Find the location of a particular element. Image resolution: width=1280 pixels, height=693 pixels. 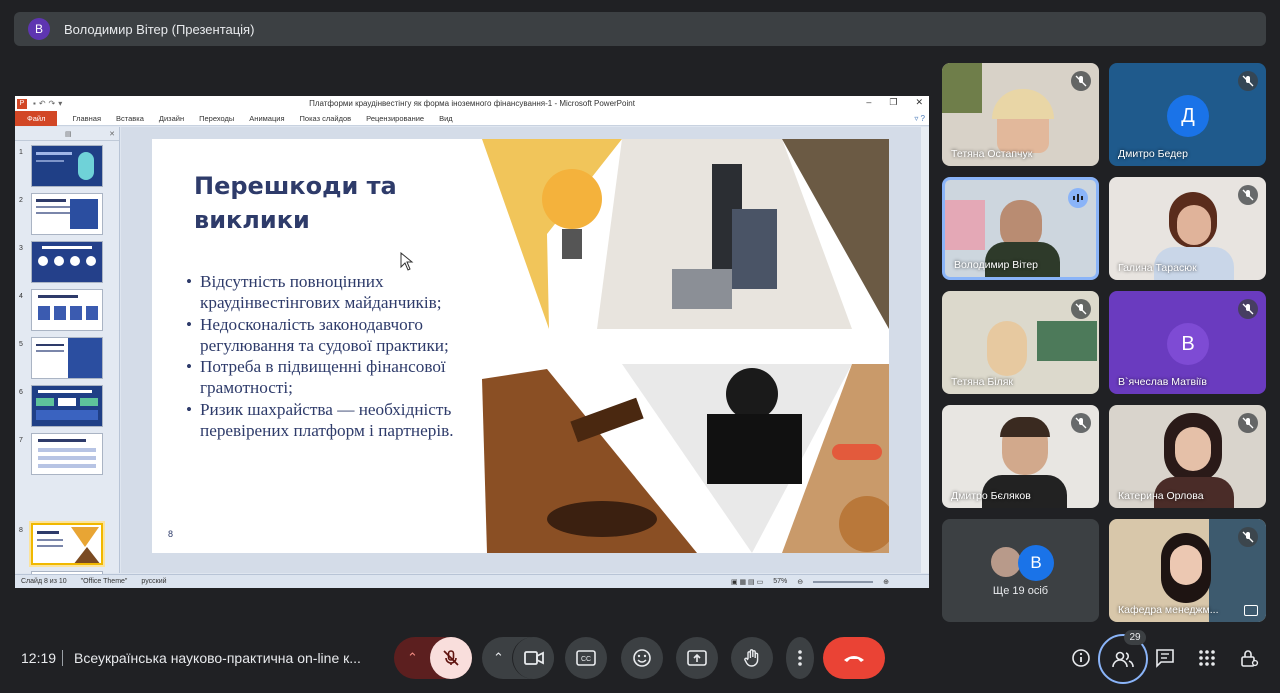

participant-tile: Тетяна Остапчук is located at coordinates (1020, 114).